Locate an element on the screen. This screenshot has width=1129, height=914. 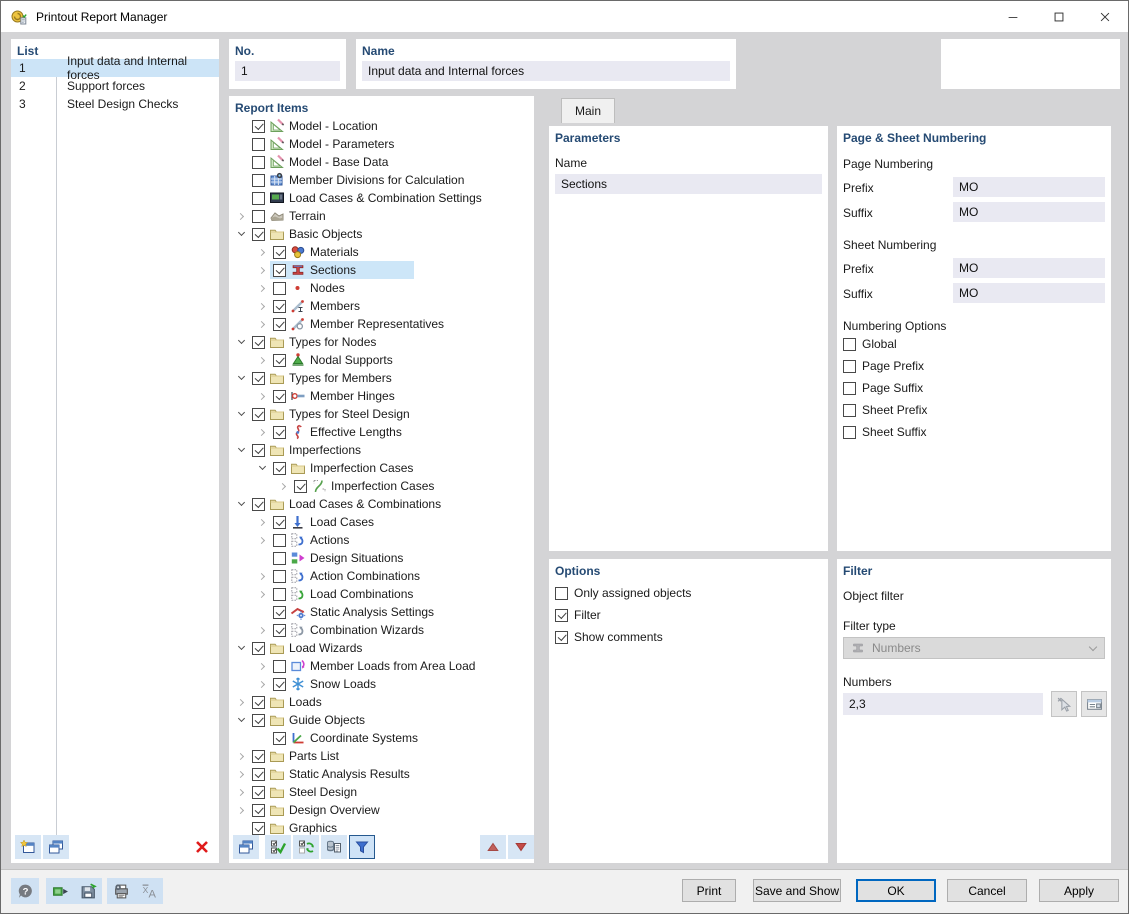
filter-button is located at coordinates (362, 847).